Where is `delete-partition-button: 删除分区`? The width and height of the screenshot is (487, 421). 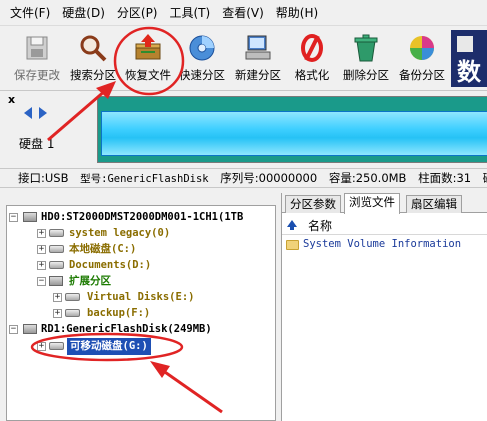
delete-partition-button: 删除分区 is located at coordinates (366, 58).